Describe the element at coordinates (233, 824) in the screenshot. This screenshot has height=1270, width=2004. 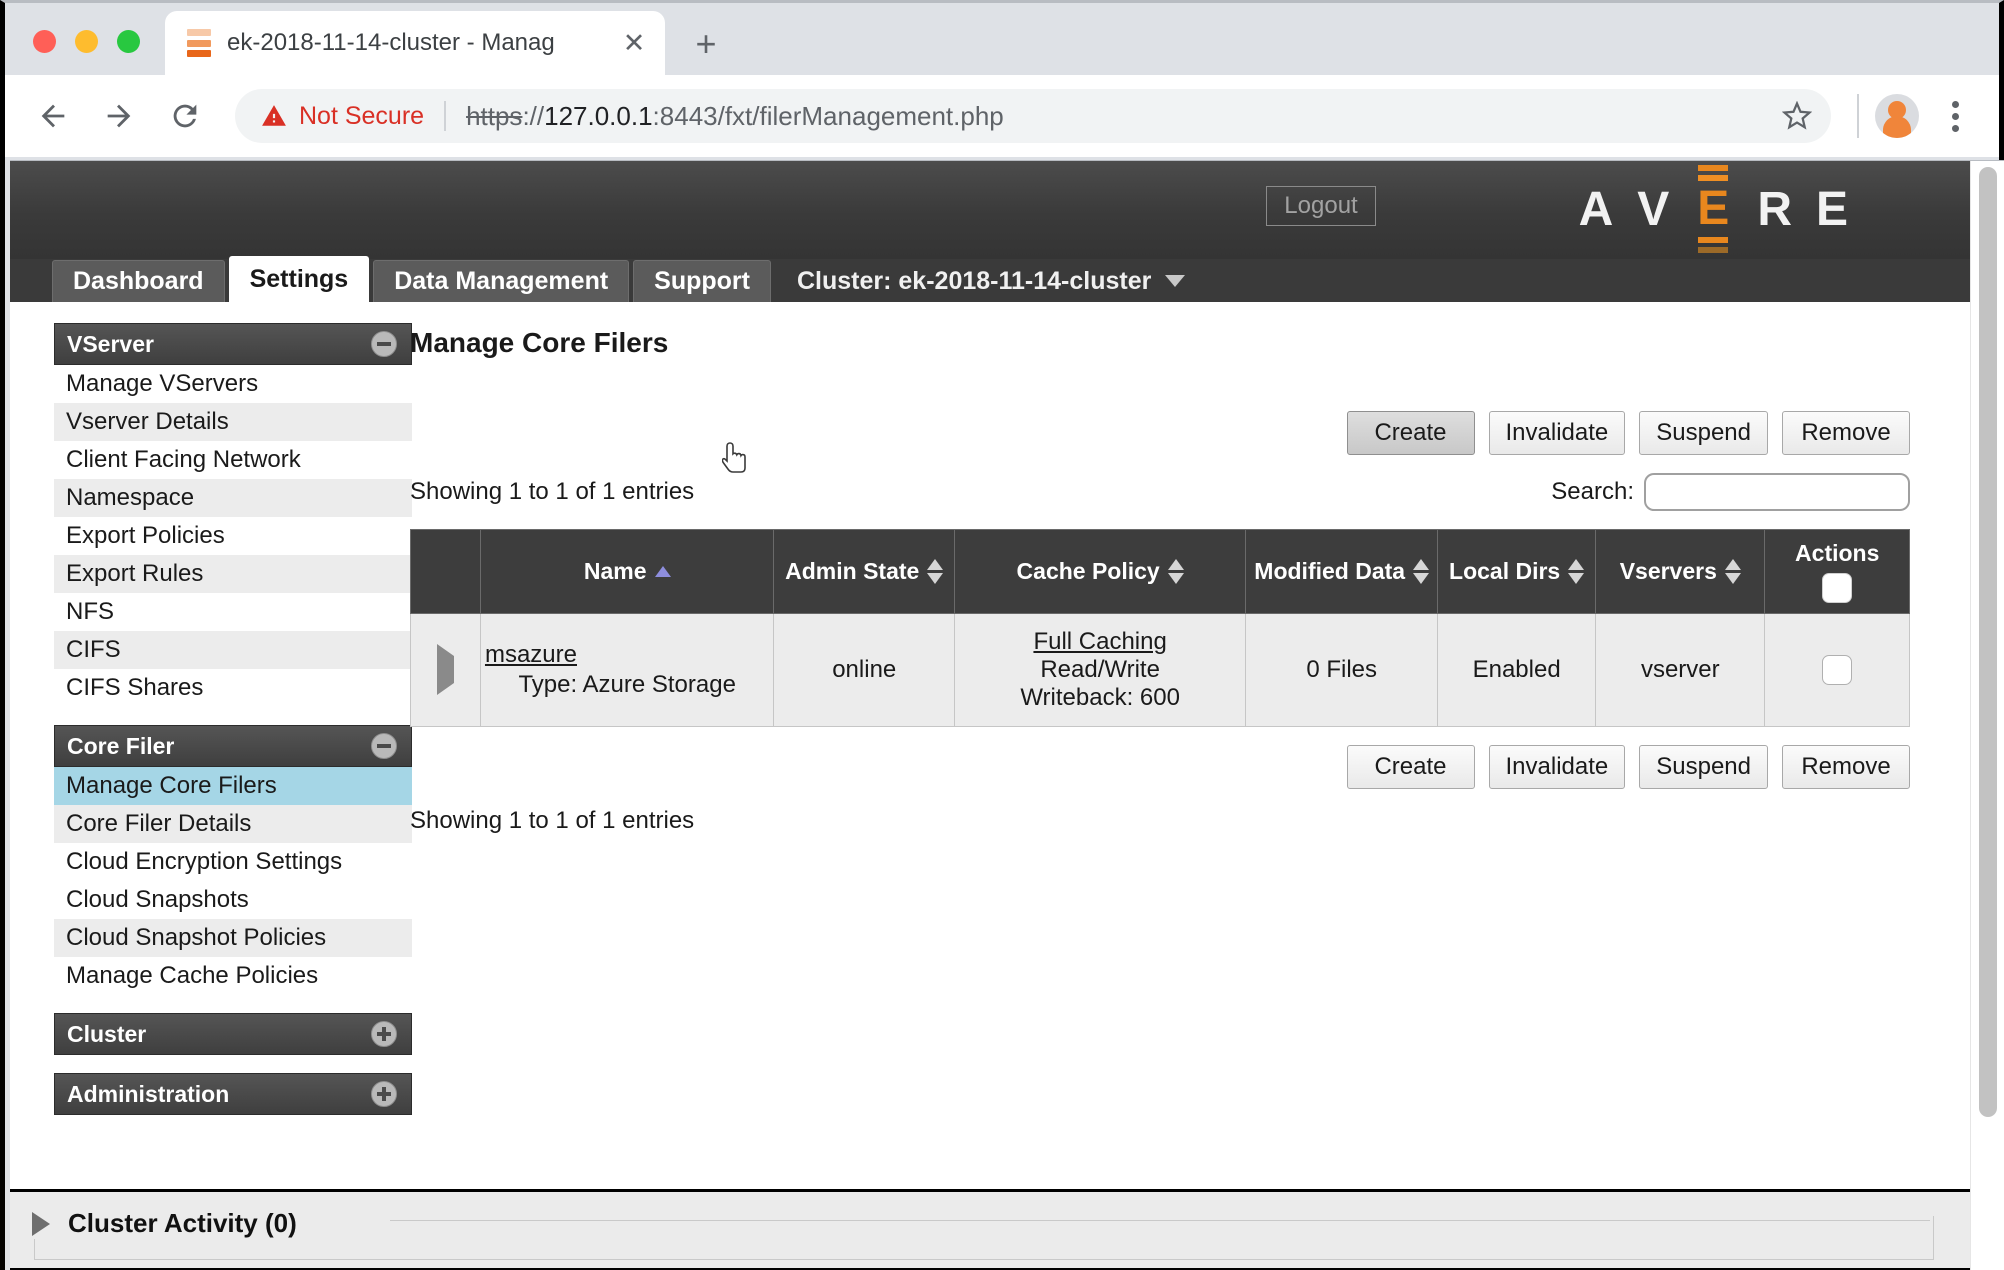
I see `sidebar-item-core-filer-details: Core Filer Details` at that location.